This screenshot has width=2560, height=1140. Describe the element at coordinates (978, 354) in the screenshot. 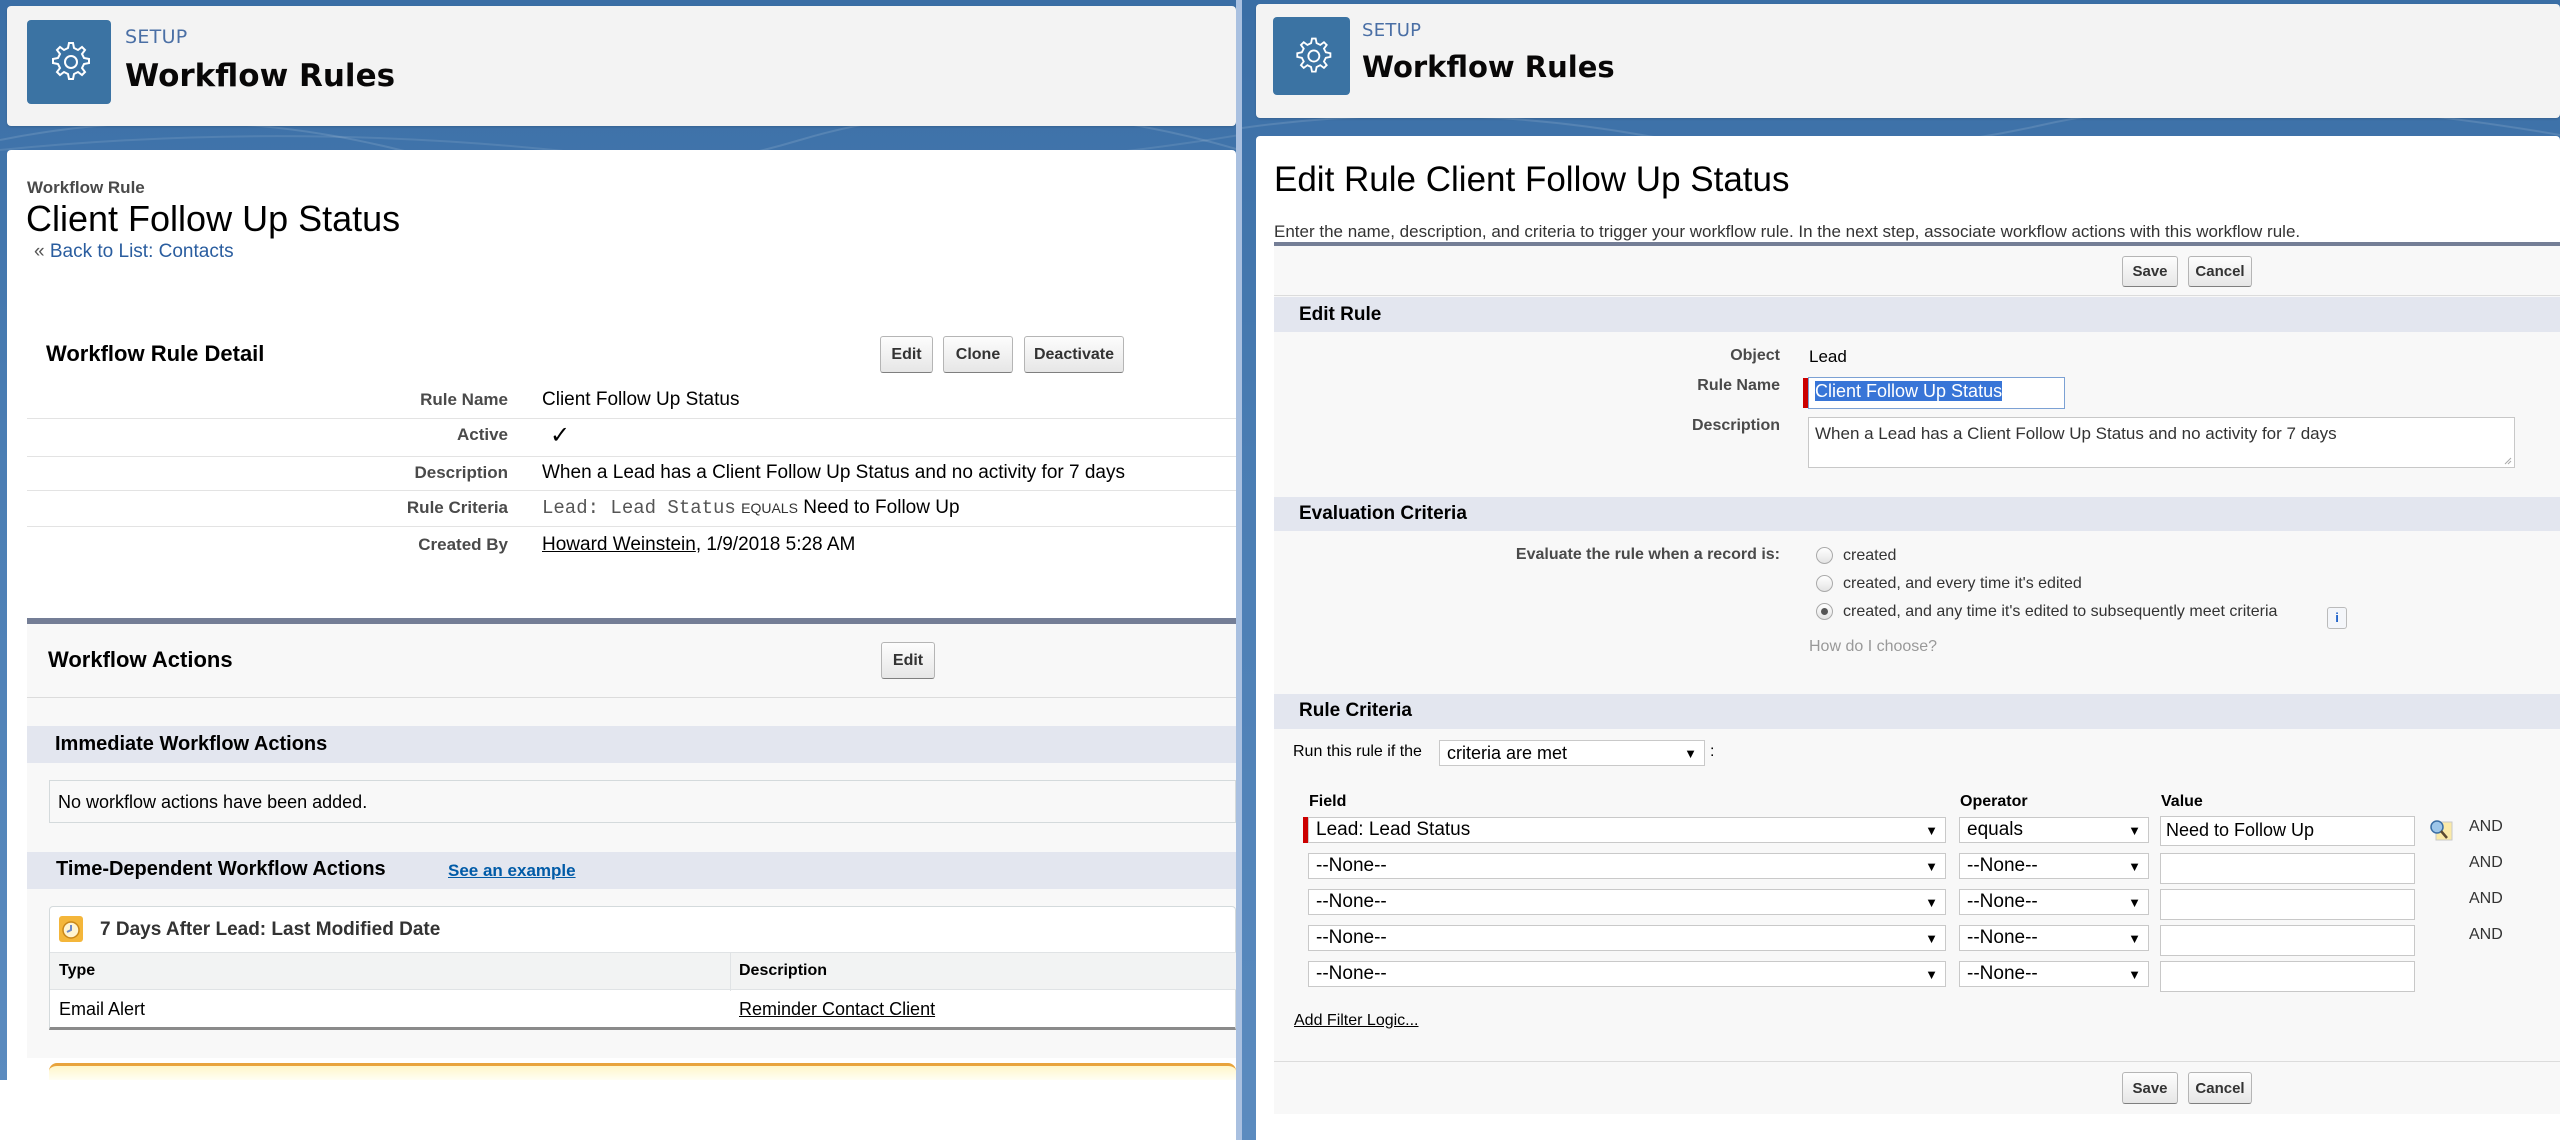

I see `clone-button: Clone` at that location.